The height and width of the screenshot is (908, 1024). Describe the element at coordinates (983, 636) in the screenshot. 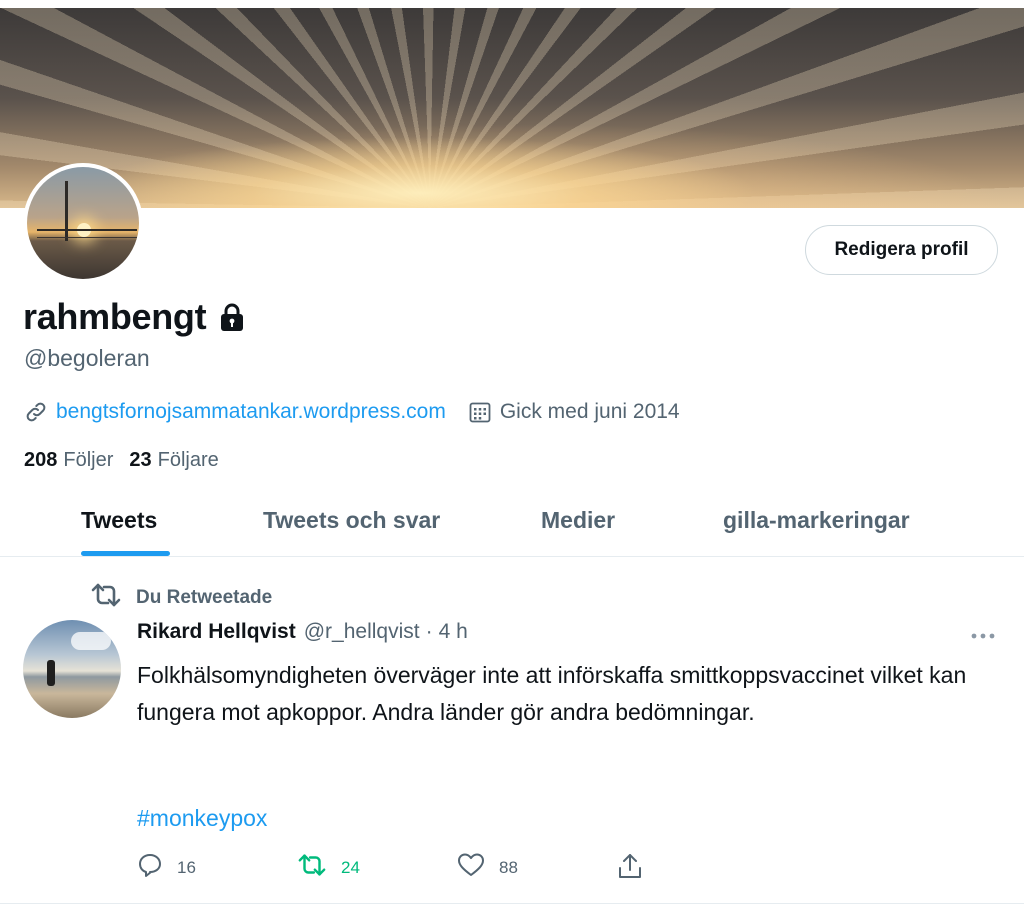

I see `more-icon` at that location.